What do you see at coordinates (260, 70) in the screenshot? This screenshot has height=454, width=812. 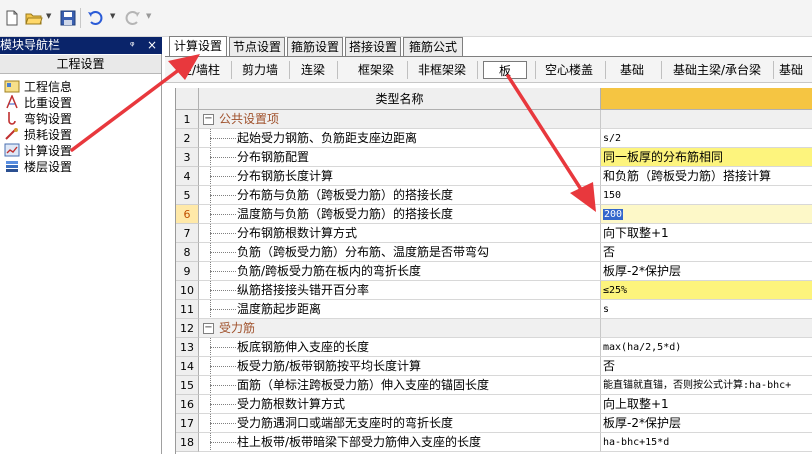 I see `type-shear-wall: 剪力墙` at bounding box center [260, 70].